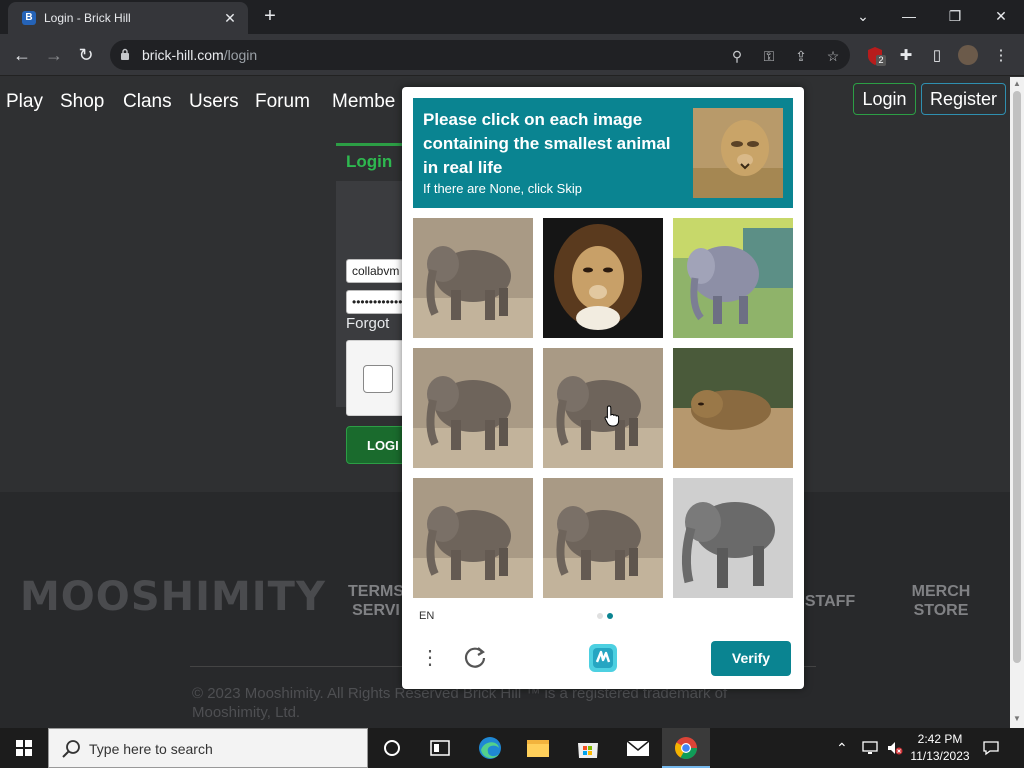  I want to click on lioness-lying-photo-image, so click(733, 408).